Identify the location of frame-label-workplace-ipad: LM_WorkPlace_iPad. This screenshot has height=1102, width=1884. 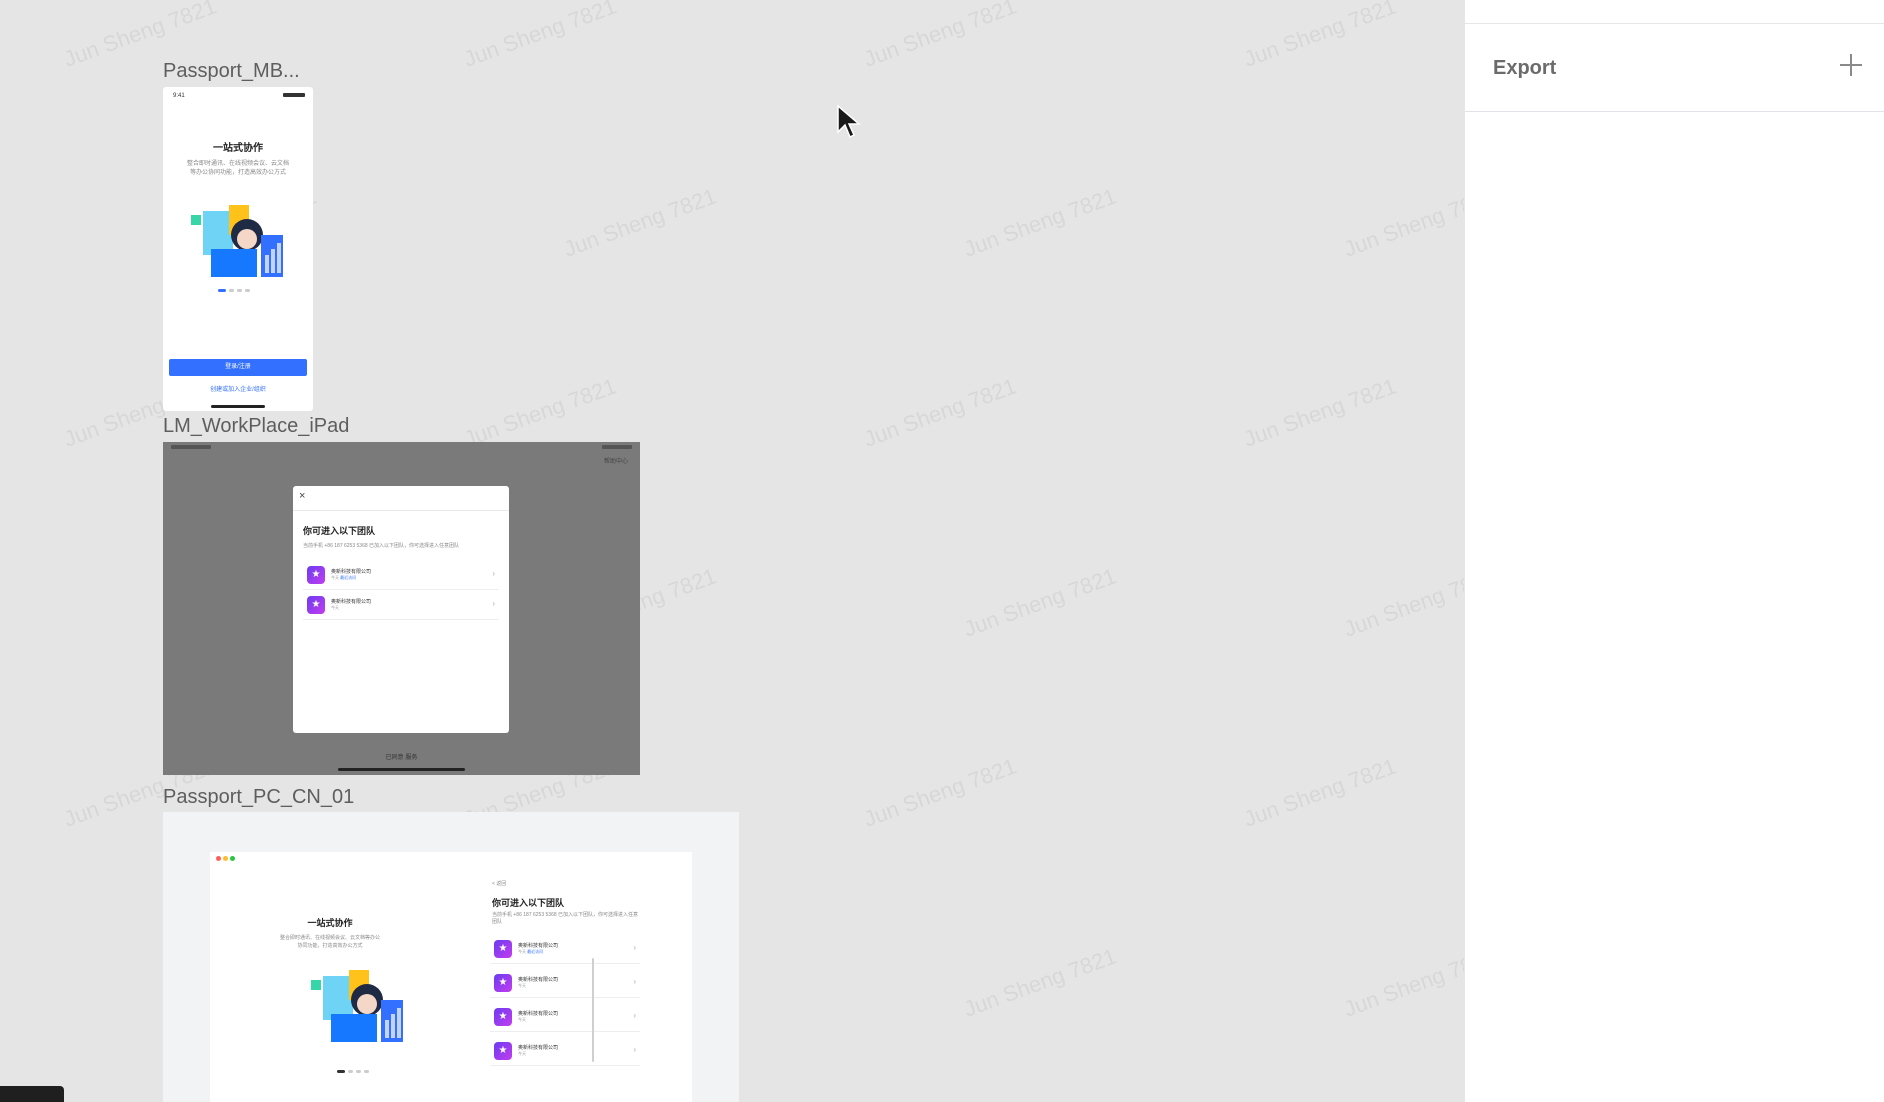
(256, 426).